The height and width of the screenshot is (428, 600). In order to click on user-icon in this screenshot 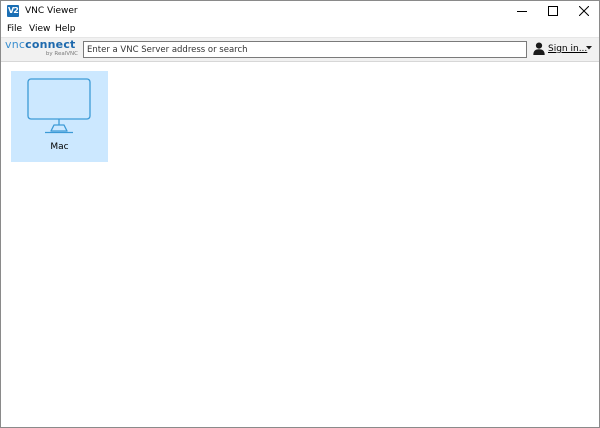, I will do `click(539, 48)`.